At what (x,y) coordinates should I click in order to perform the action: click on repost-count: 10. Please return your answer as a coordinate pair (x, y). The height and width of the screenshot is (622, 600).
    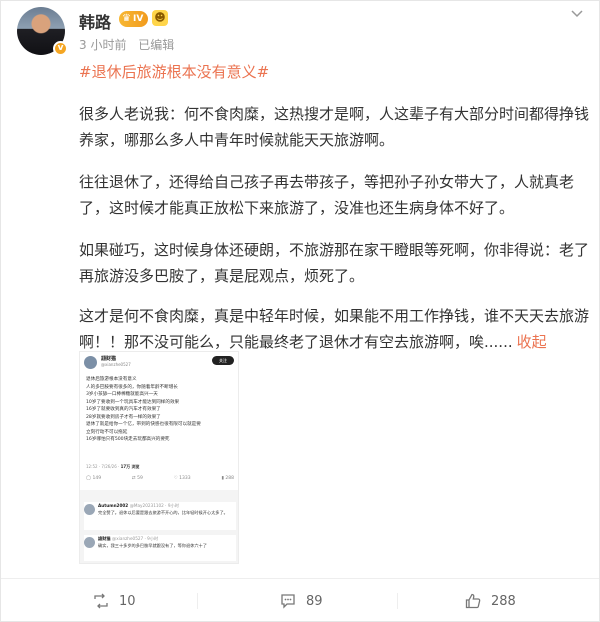
    Looking at the image, I should click on (127, 601).